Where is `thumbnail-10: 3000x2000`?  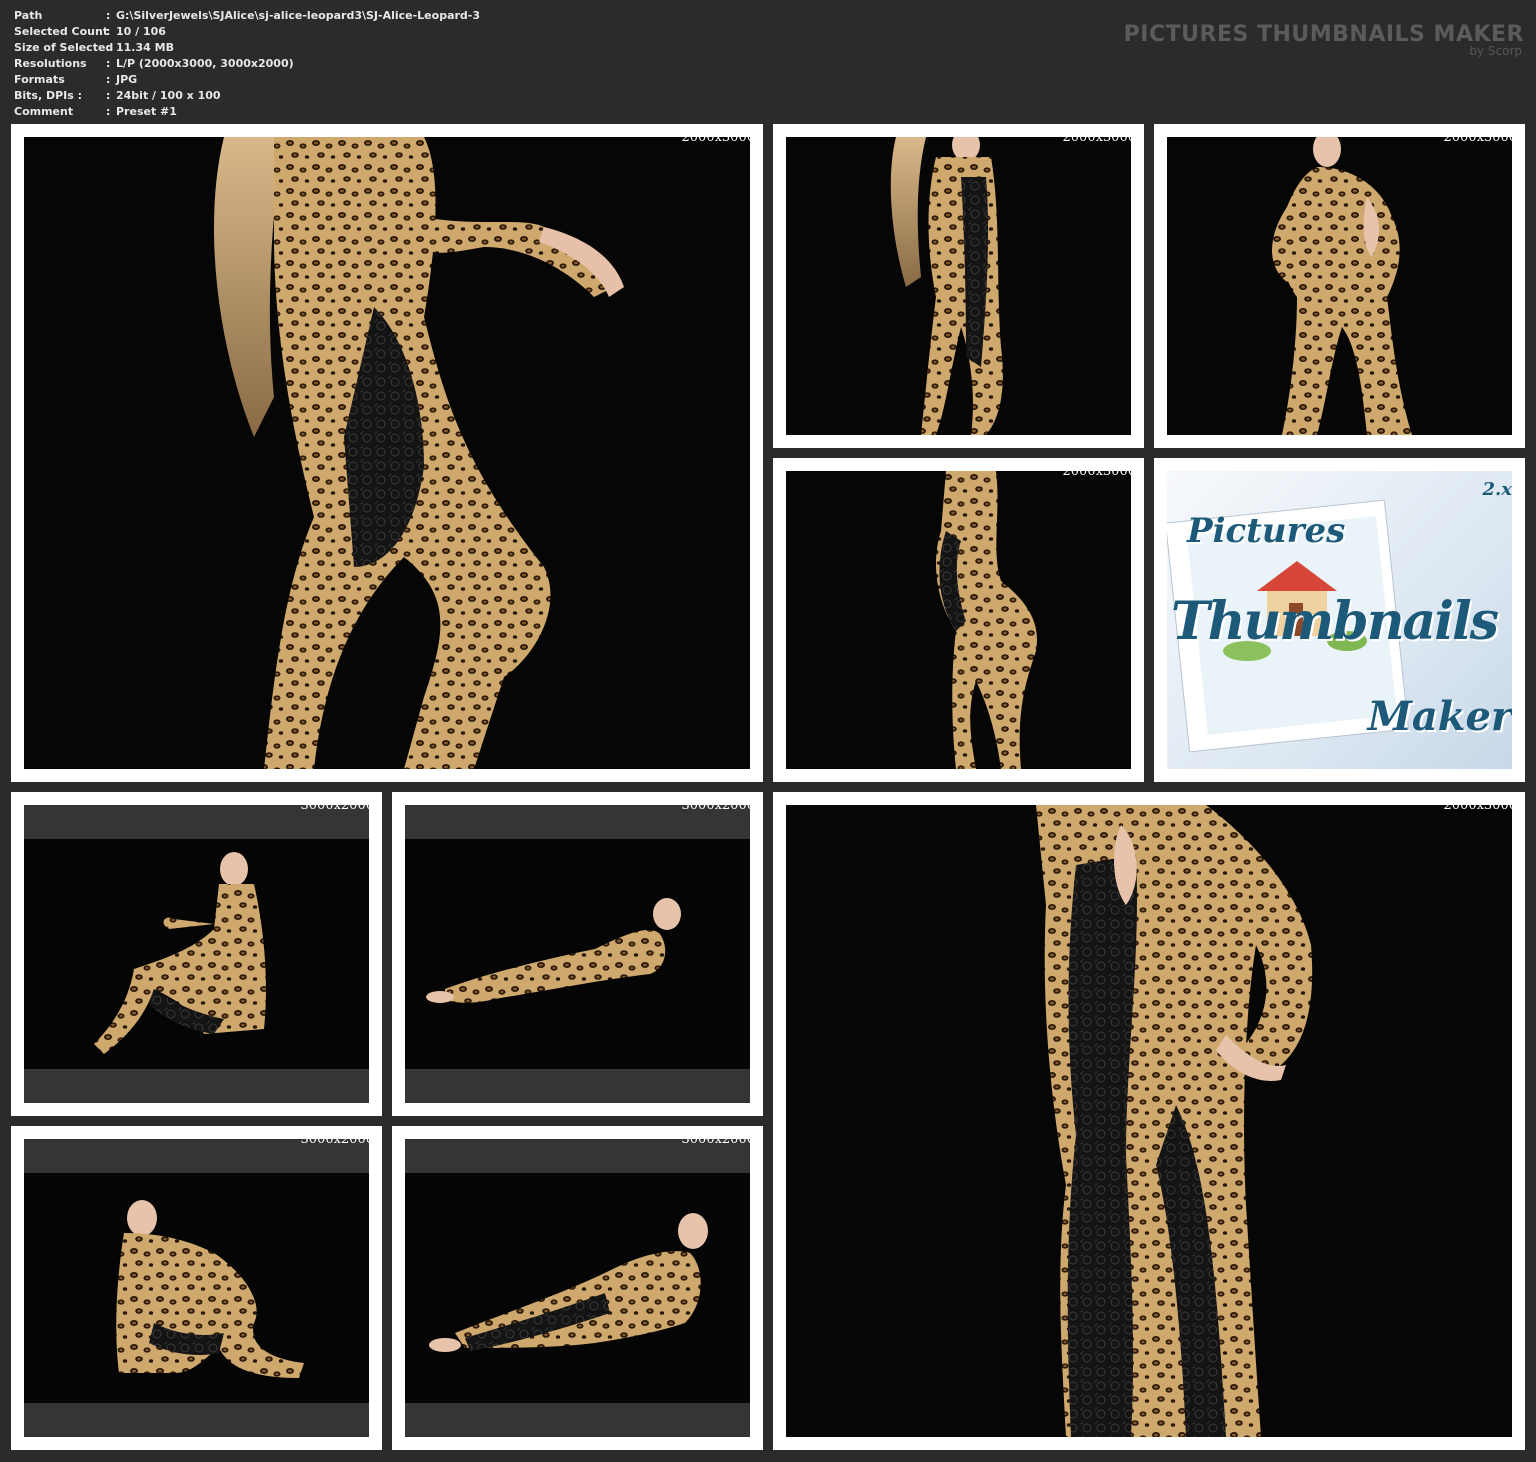 thumbnail-10: 3000x2000 is located at coordinates (577, 1288).